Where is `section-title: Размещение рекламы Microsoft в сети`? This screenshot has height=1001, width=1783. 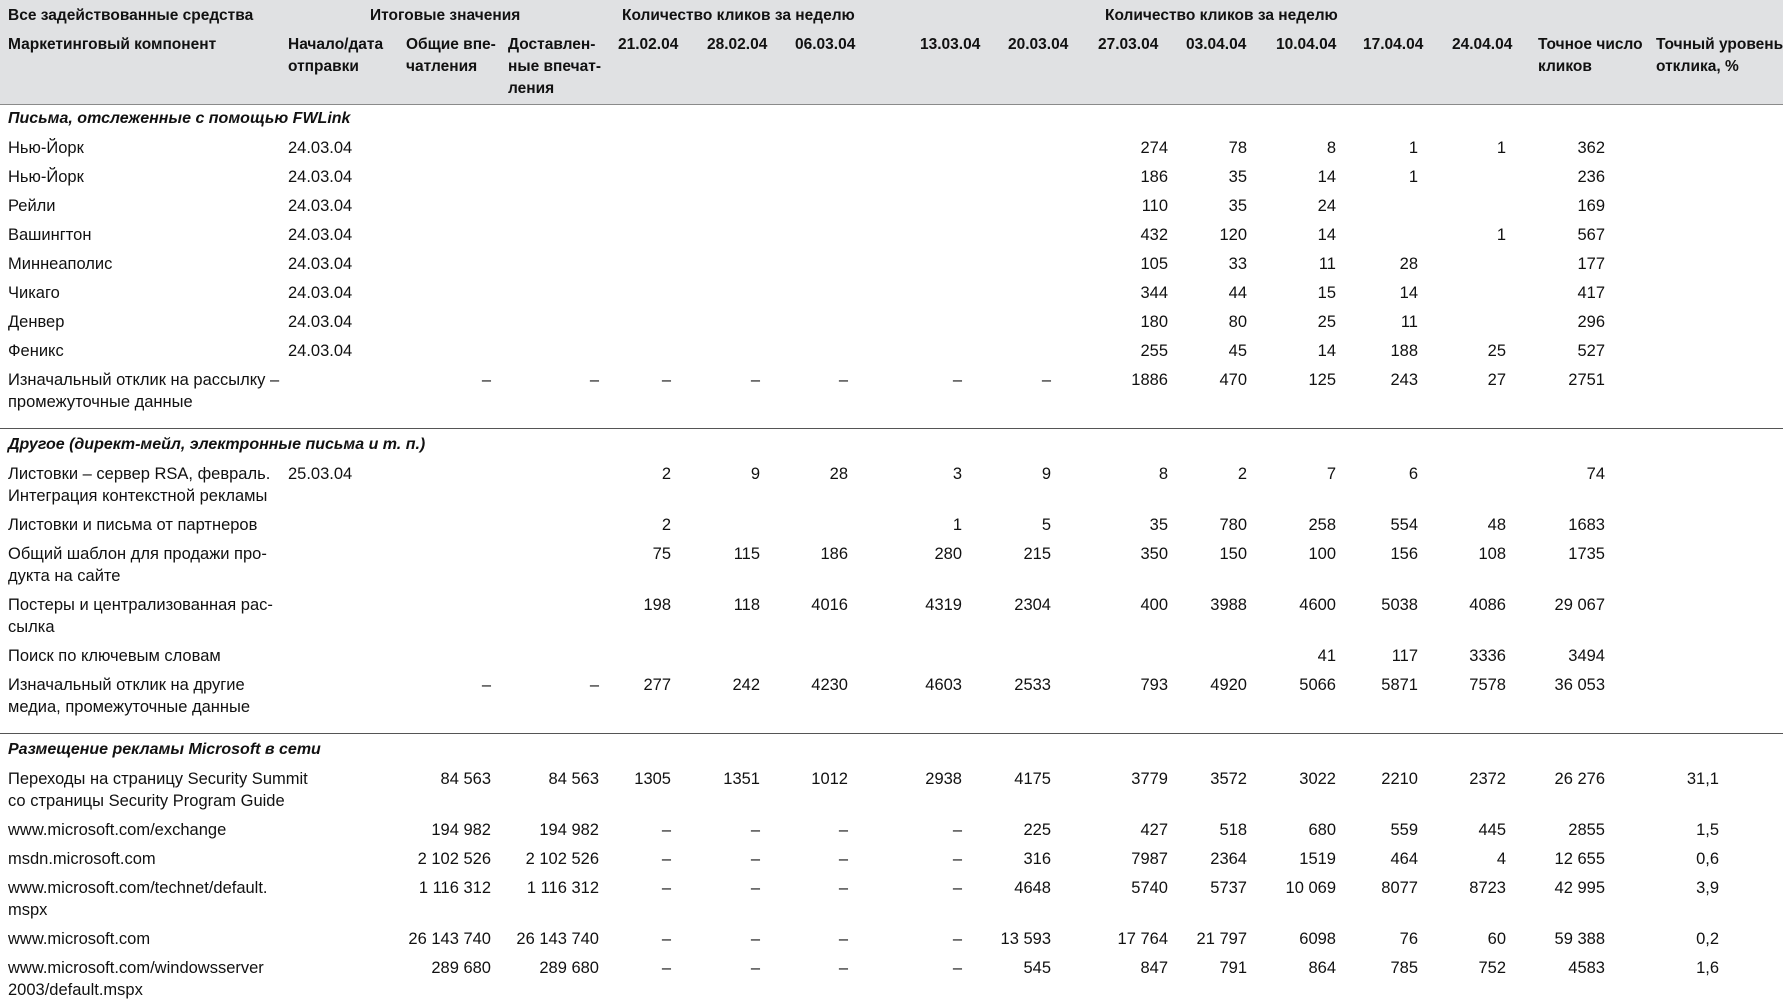
section-title: Размещение рекламы Microsoft в сети is located at coordinates (164, 749).